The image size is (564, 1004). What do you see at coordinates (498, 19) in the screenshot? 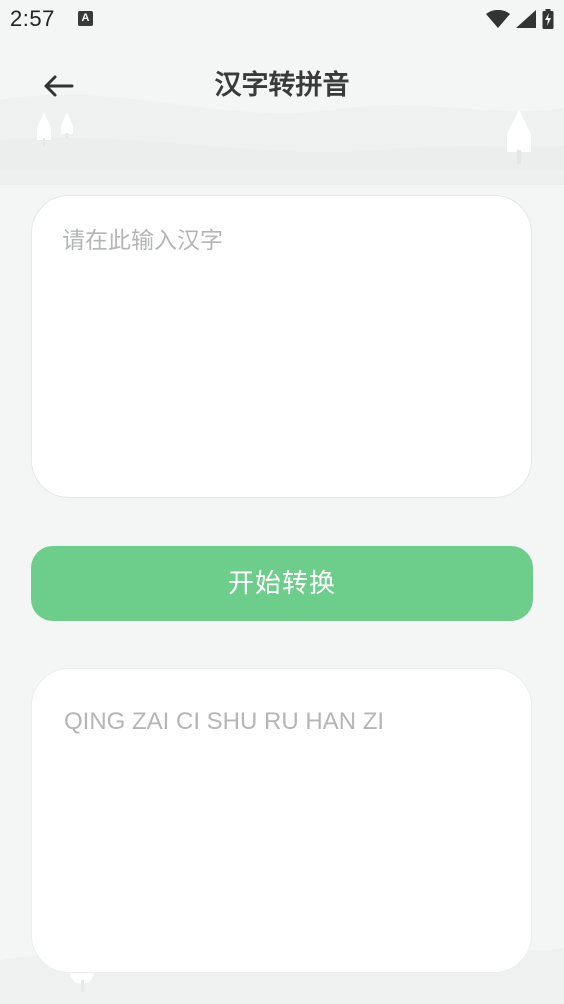
I see `wifi-icon` at bounding box center [498, 19].